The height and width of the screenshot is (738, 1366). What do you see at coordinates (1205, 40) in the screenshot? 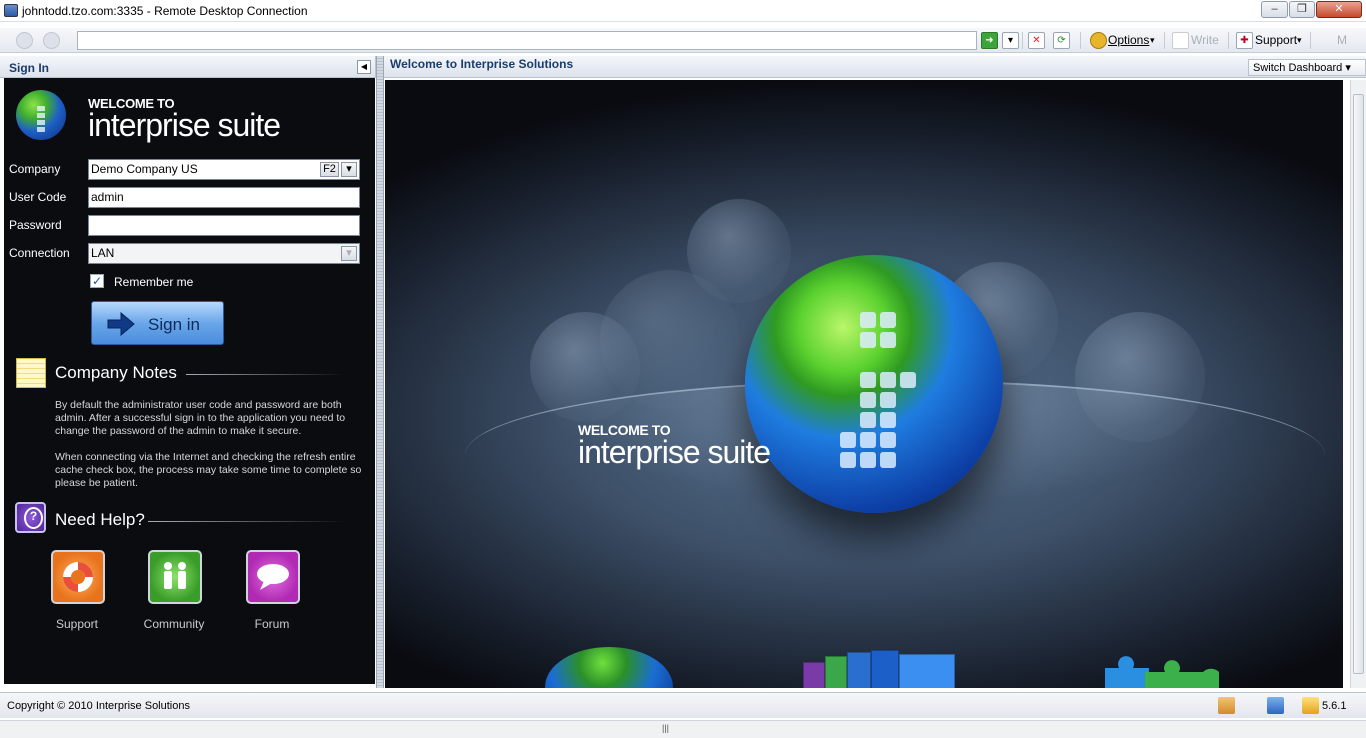
I see `write-button: Write` at bounding box center [1205, 40].